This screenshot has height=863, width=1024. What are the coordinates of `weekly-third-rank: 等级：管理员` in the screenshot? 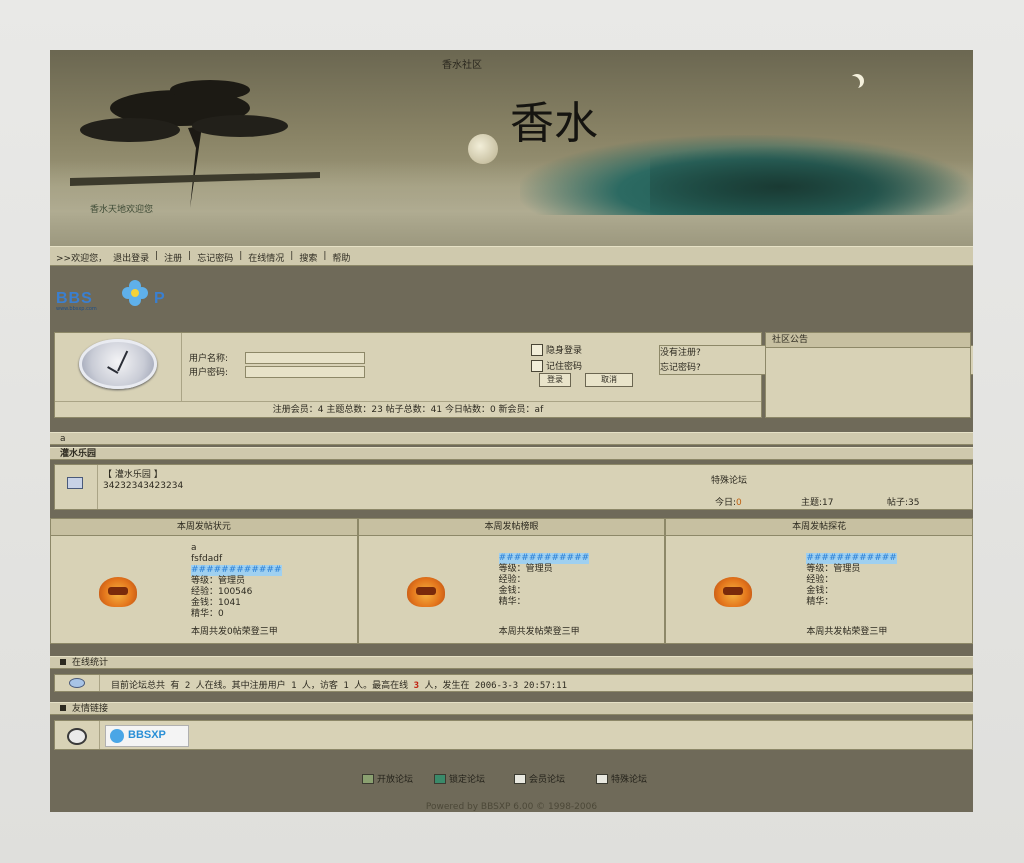 It's located at (833, 569).